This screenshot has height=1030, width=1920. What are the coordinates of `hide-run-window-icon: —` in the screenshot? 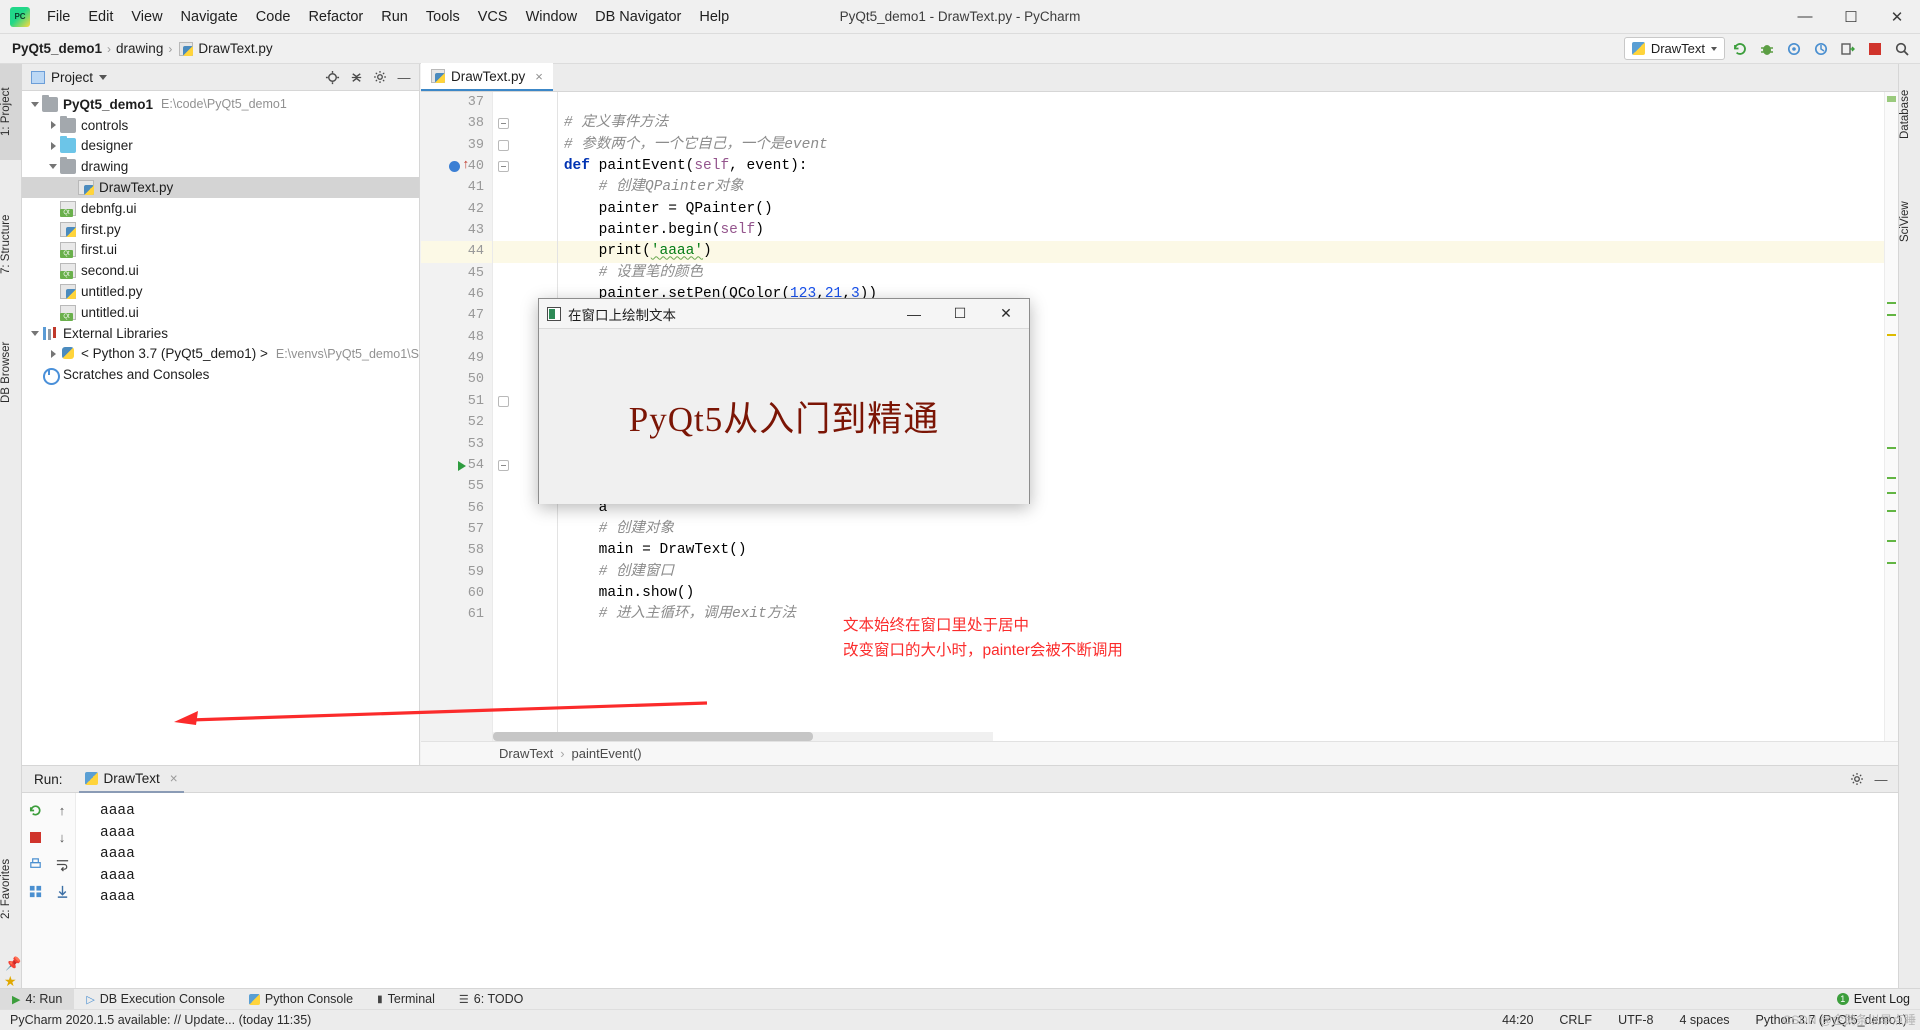 It's located at (1881, 779).